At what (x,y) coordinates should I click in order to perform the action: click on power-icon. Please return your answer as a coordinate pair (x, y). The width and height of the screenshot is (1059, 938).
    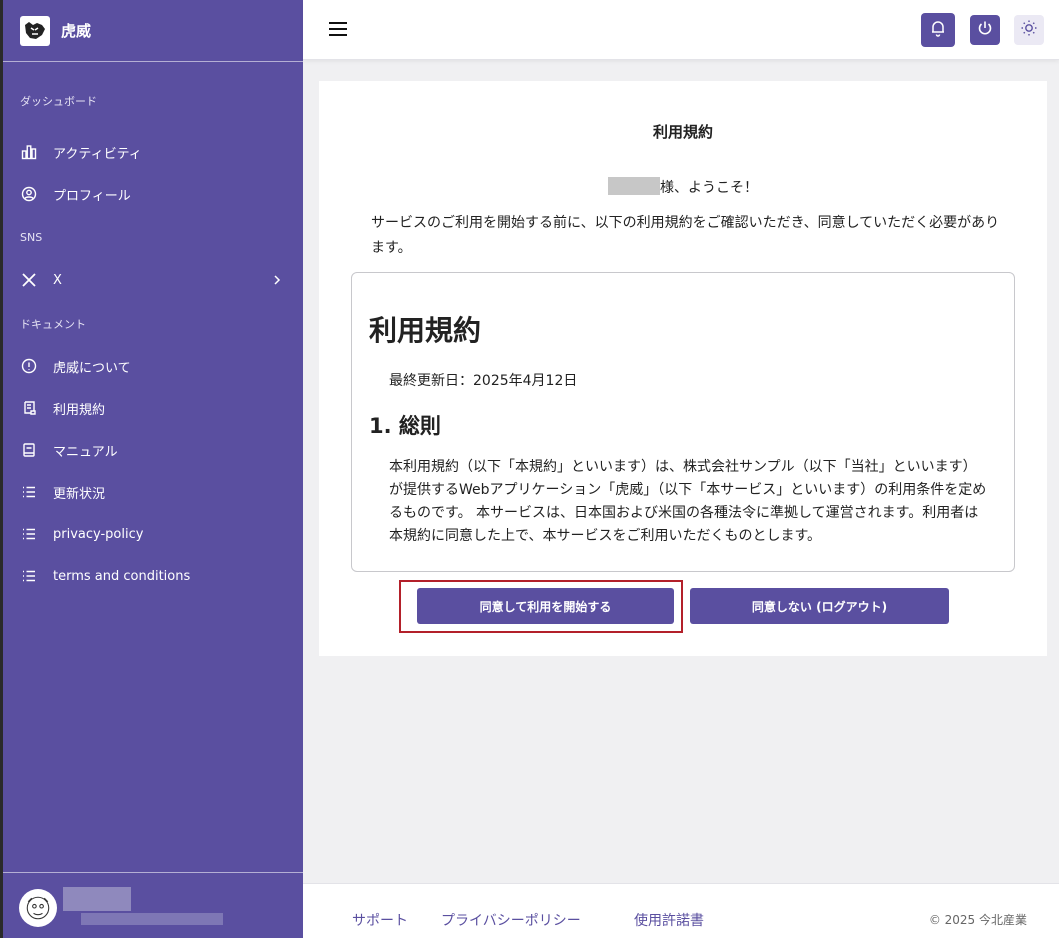
    Looking at the image, I should click on (985, 30).